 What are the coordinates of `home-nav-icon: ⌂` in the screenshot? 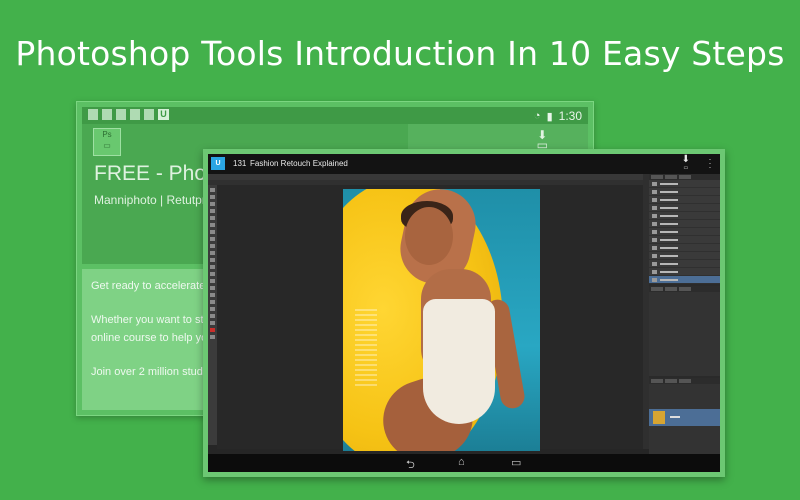 It's located at (461, 462).